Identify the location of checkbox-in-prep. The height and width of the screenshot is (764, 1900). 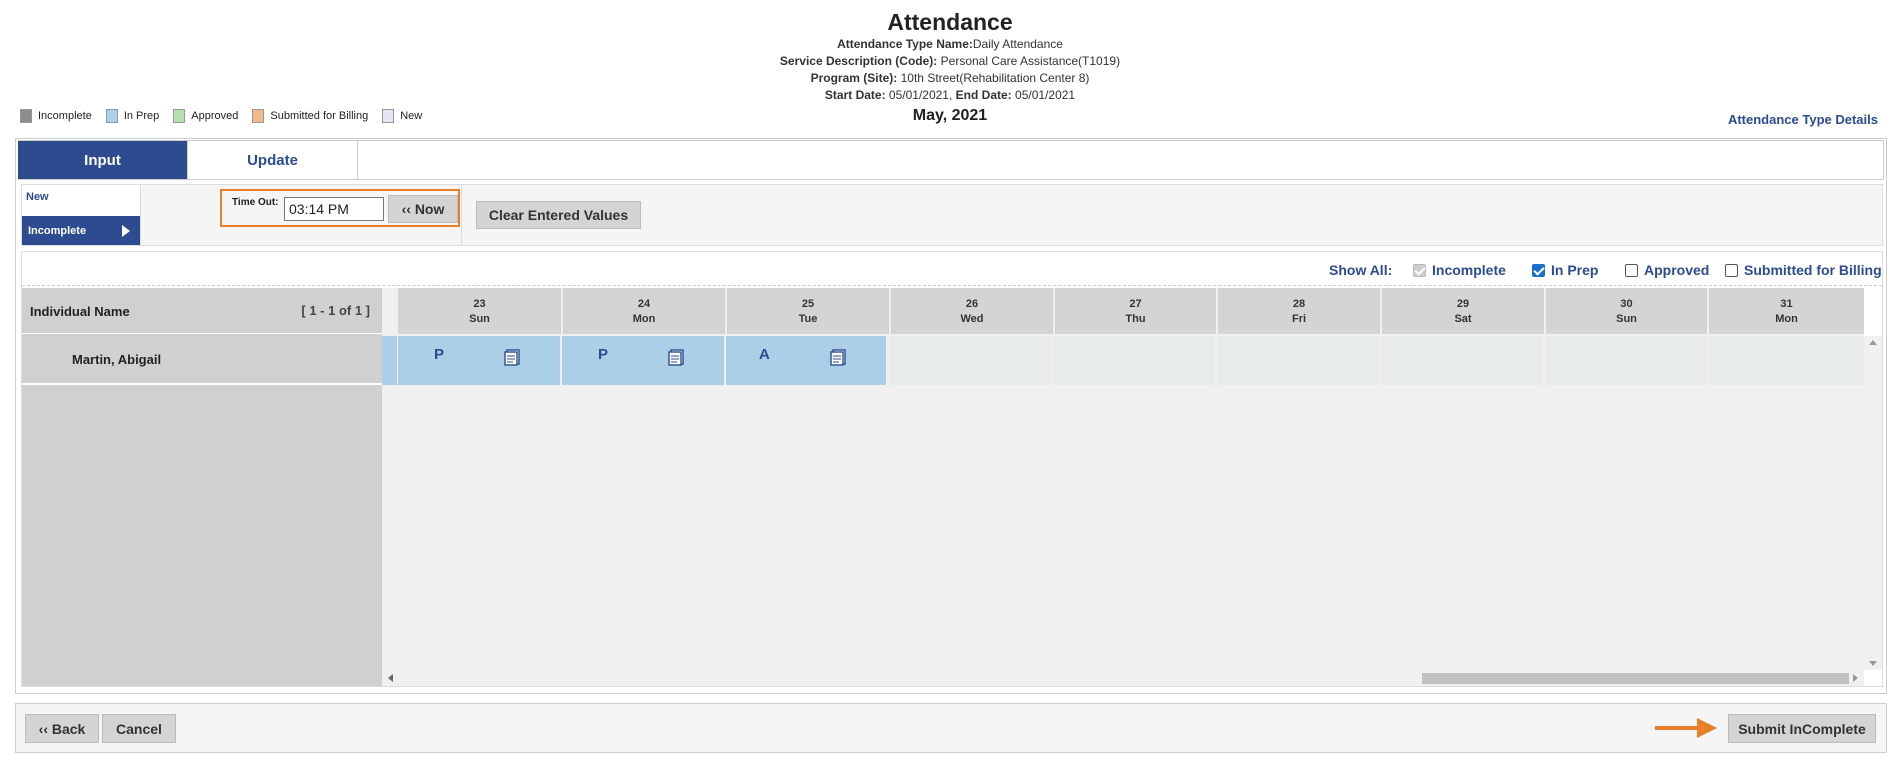
(1538, 270).